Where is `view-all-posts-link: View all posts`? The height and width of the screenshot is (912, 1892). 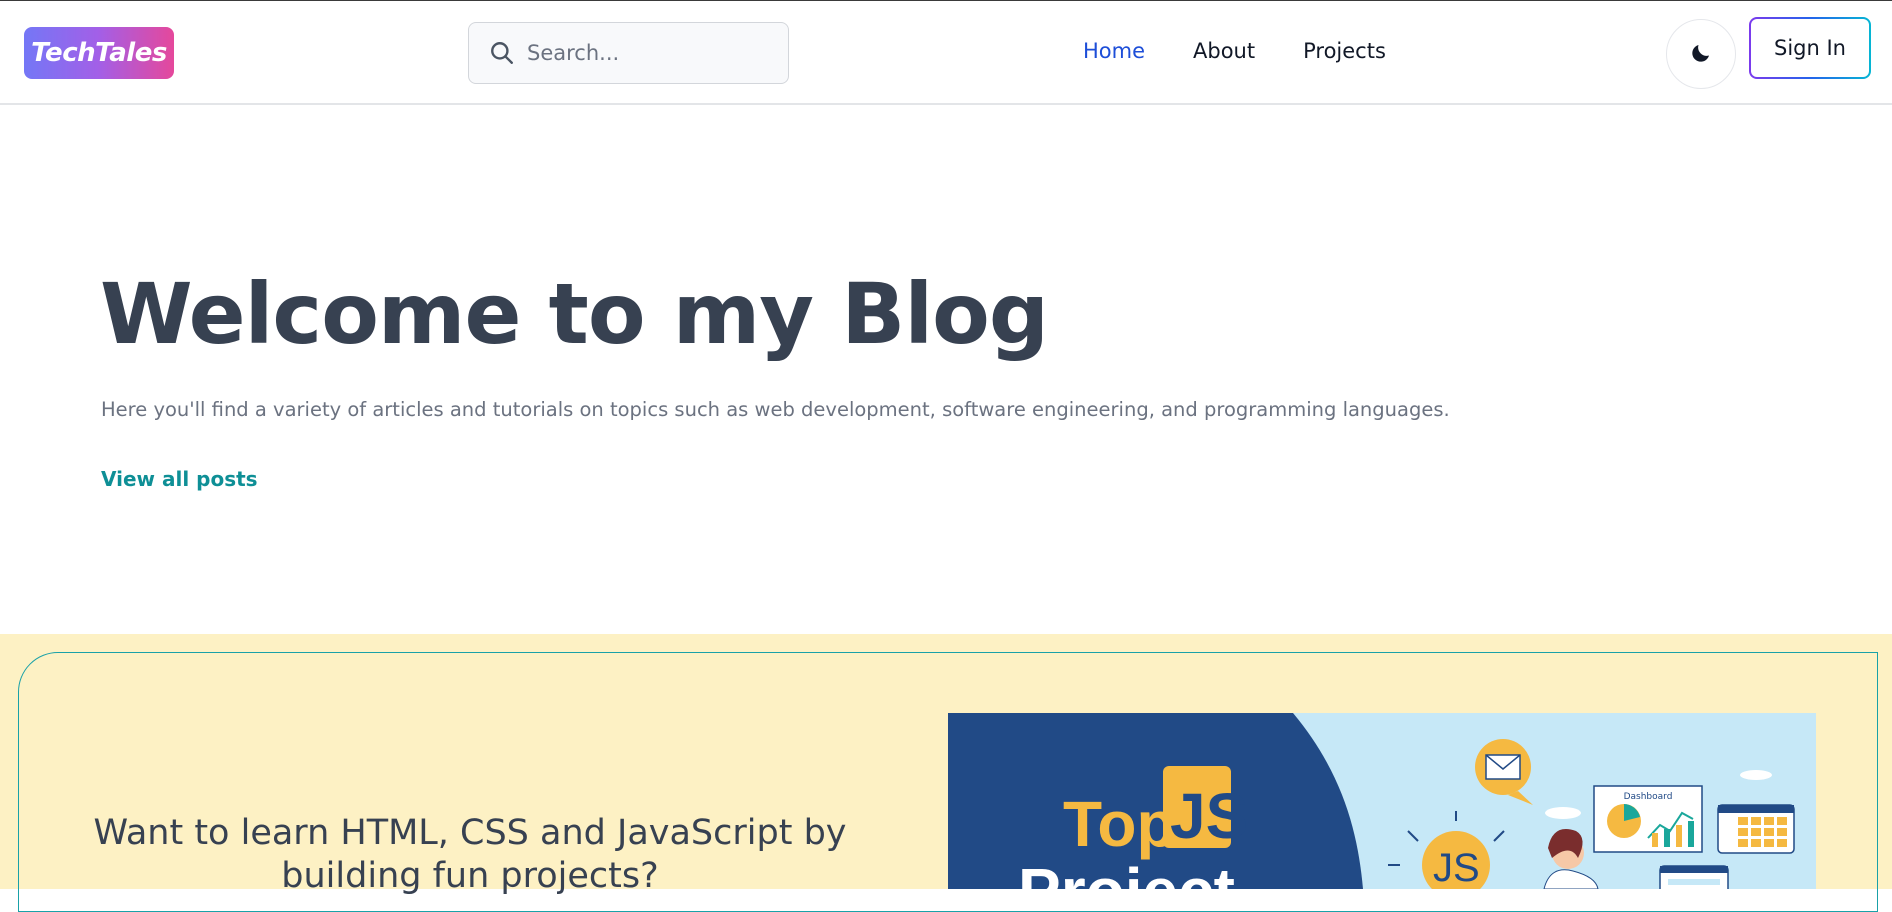 view-all-posts-link: View all posts is located at coordinates (179, 479).